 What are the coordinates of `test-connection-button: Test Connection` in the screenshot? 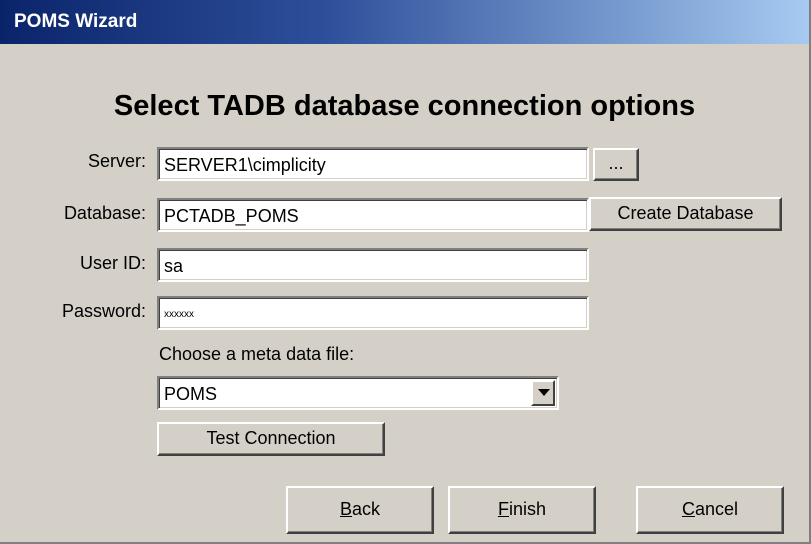 It's located at (271, 439).